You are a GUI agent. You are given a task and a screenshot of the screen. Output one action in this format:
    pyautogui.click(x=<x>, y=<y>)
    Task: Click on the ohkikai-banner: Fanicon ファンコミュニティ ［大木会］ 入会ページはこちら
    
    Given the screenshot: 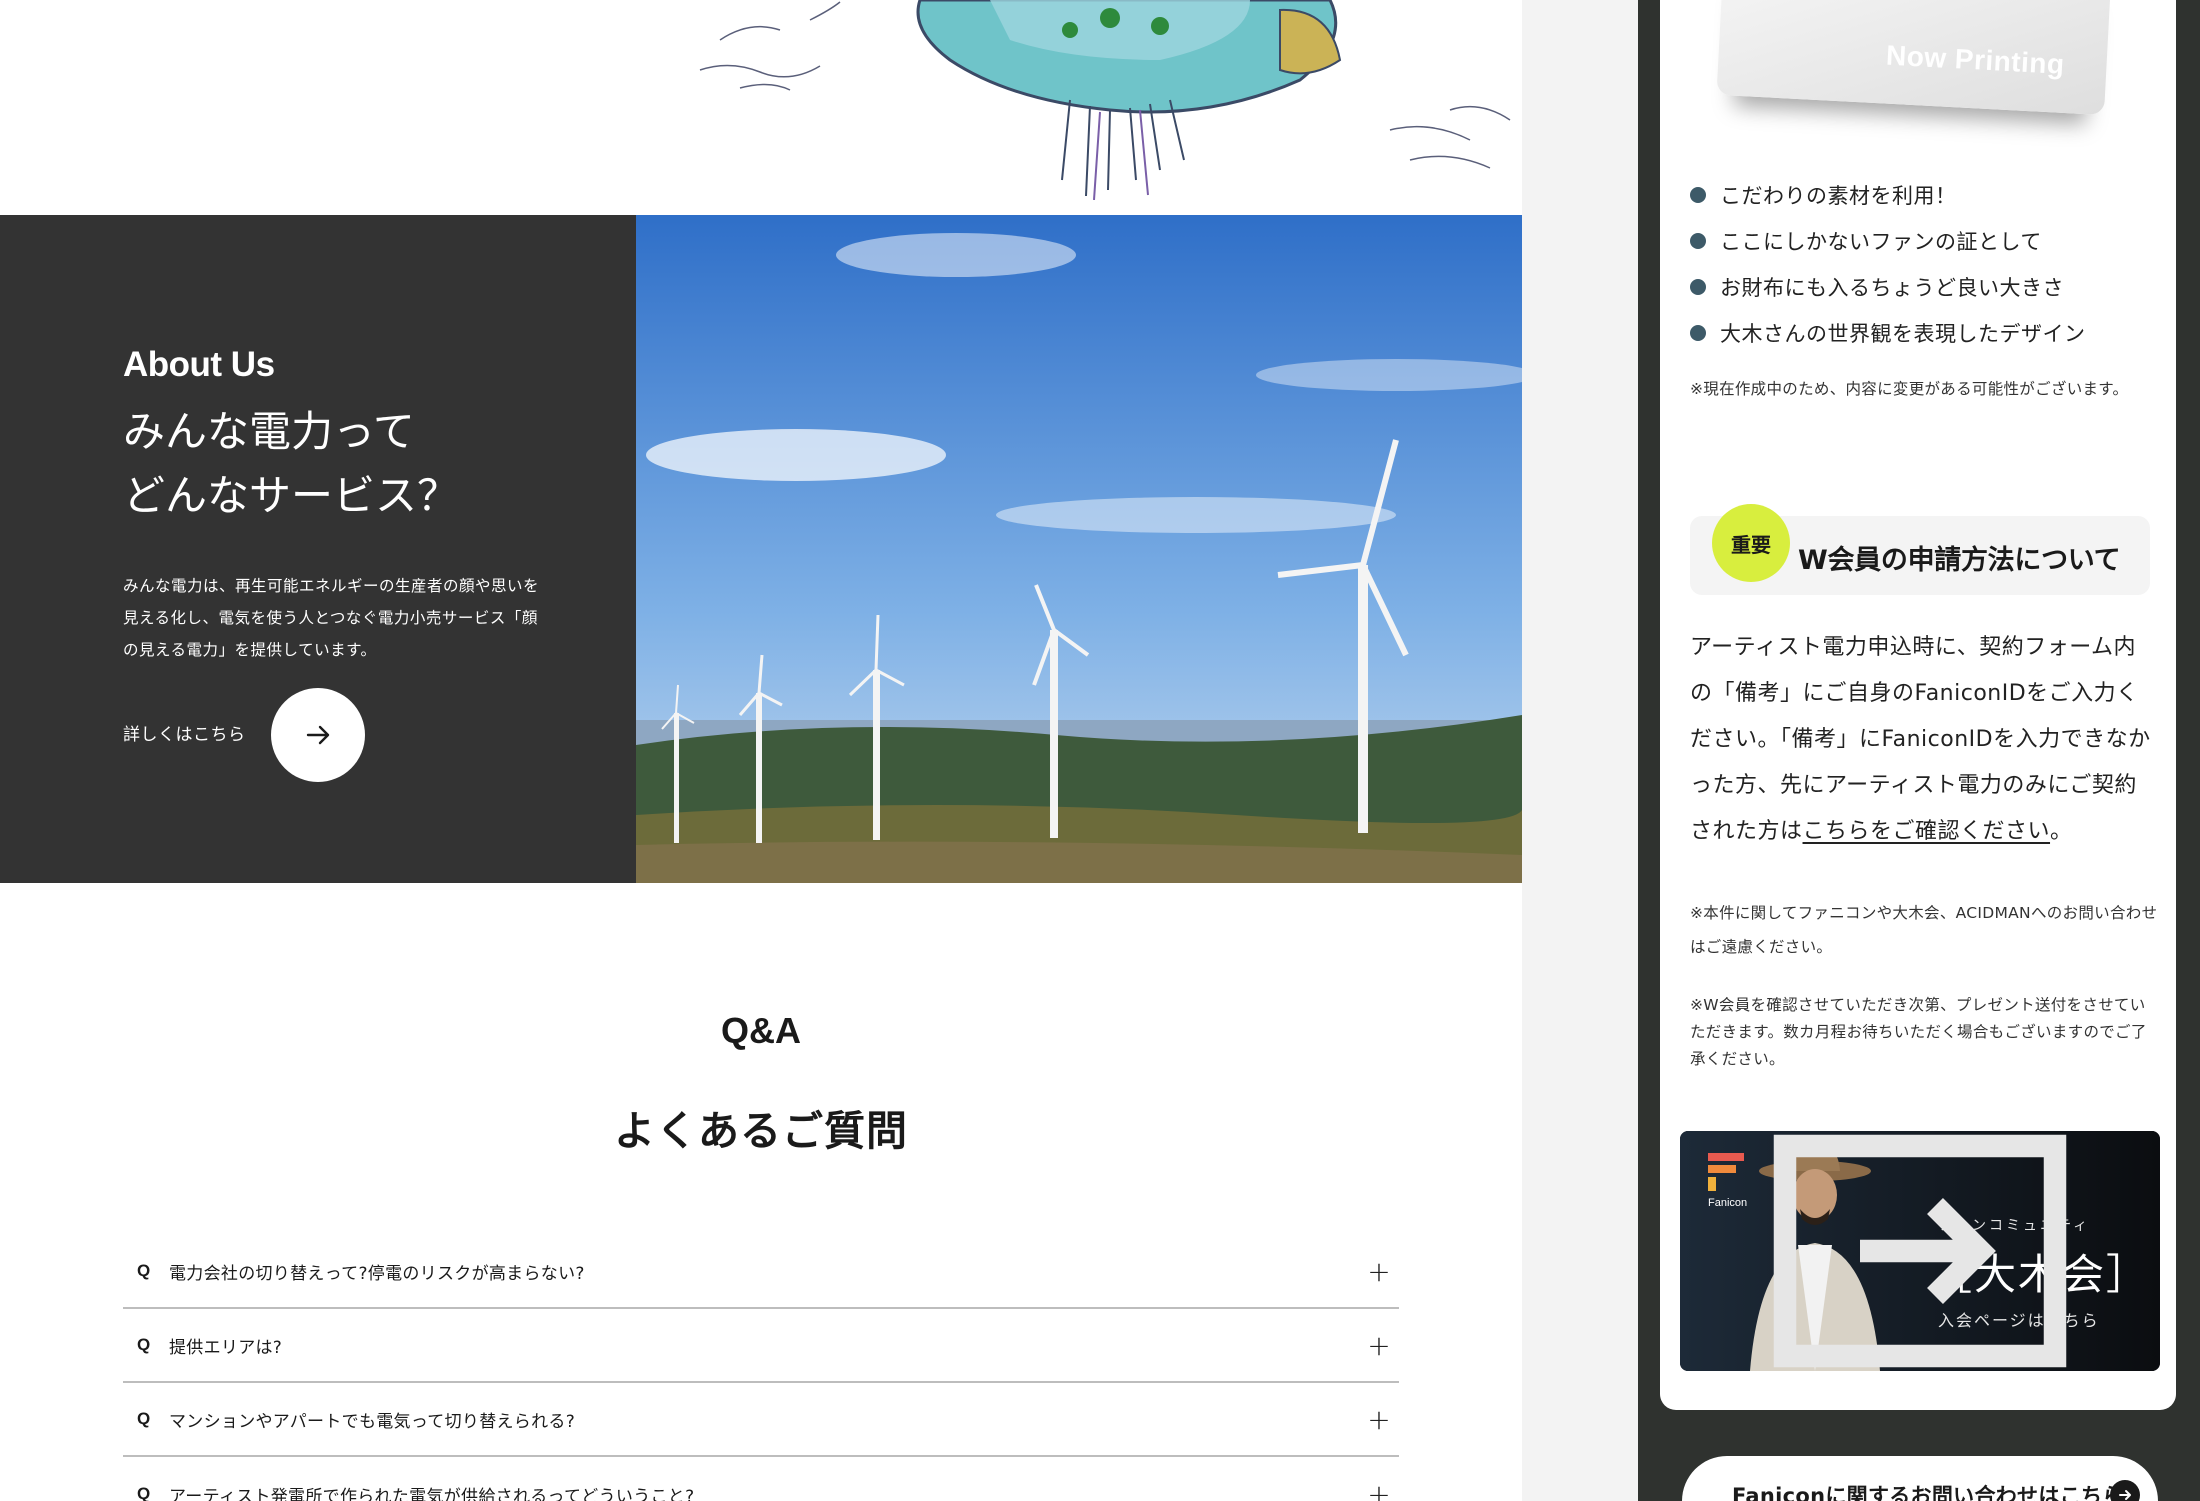 What is the action you would take?
    pyautogui.click(x=1920, y=1251)
    